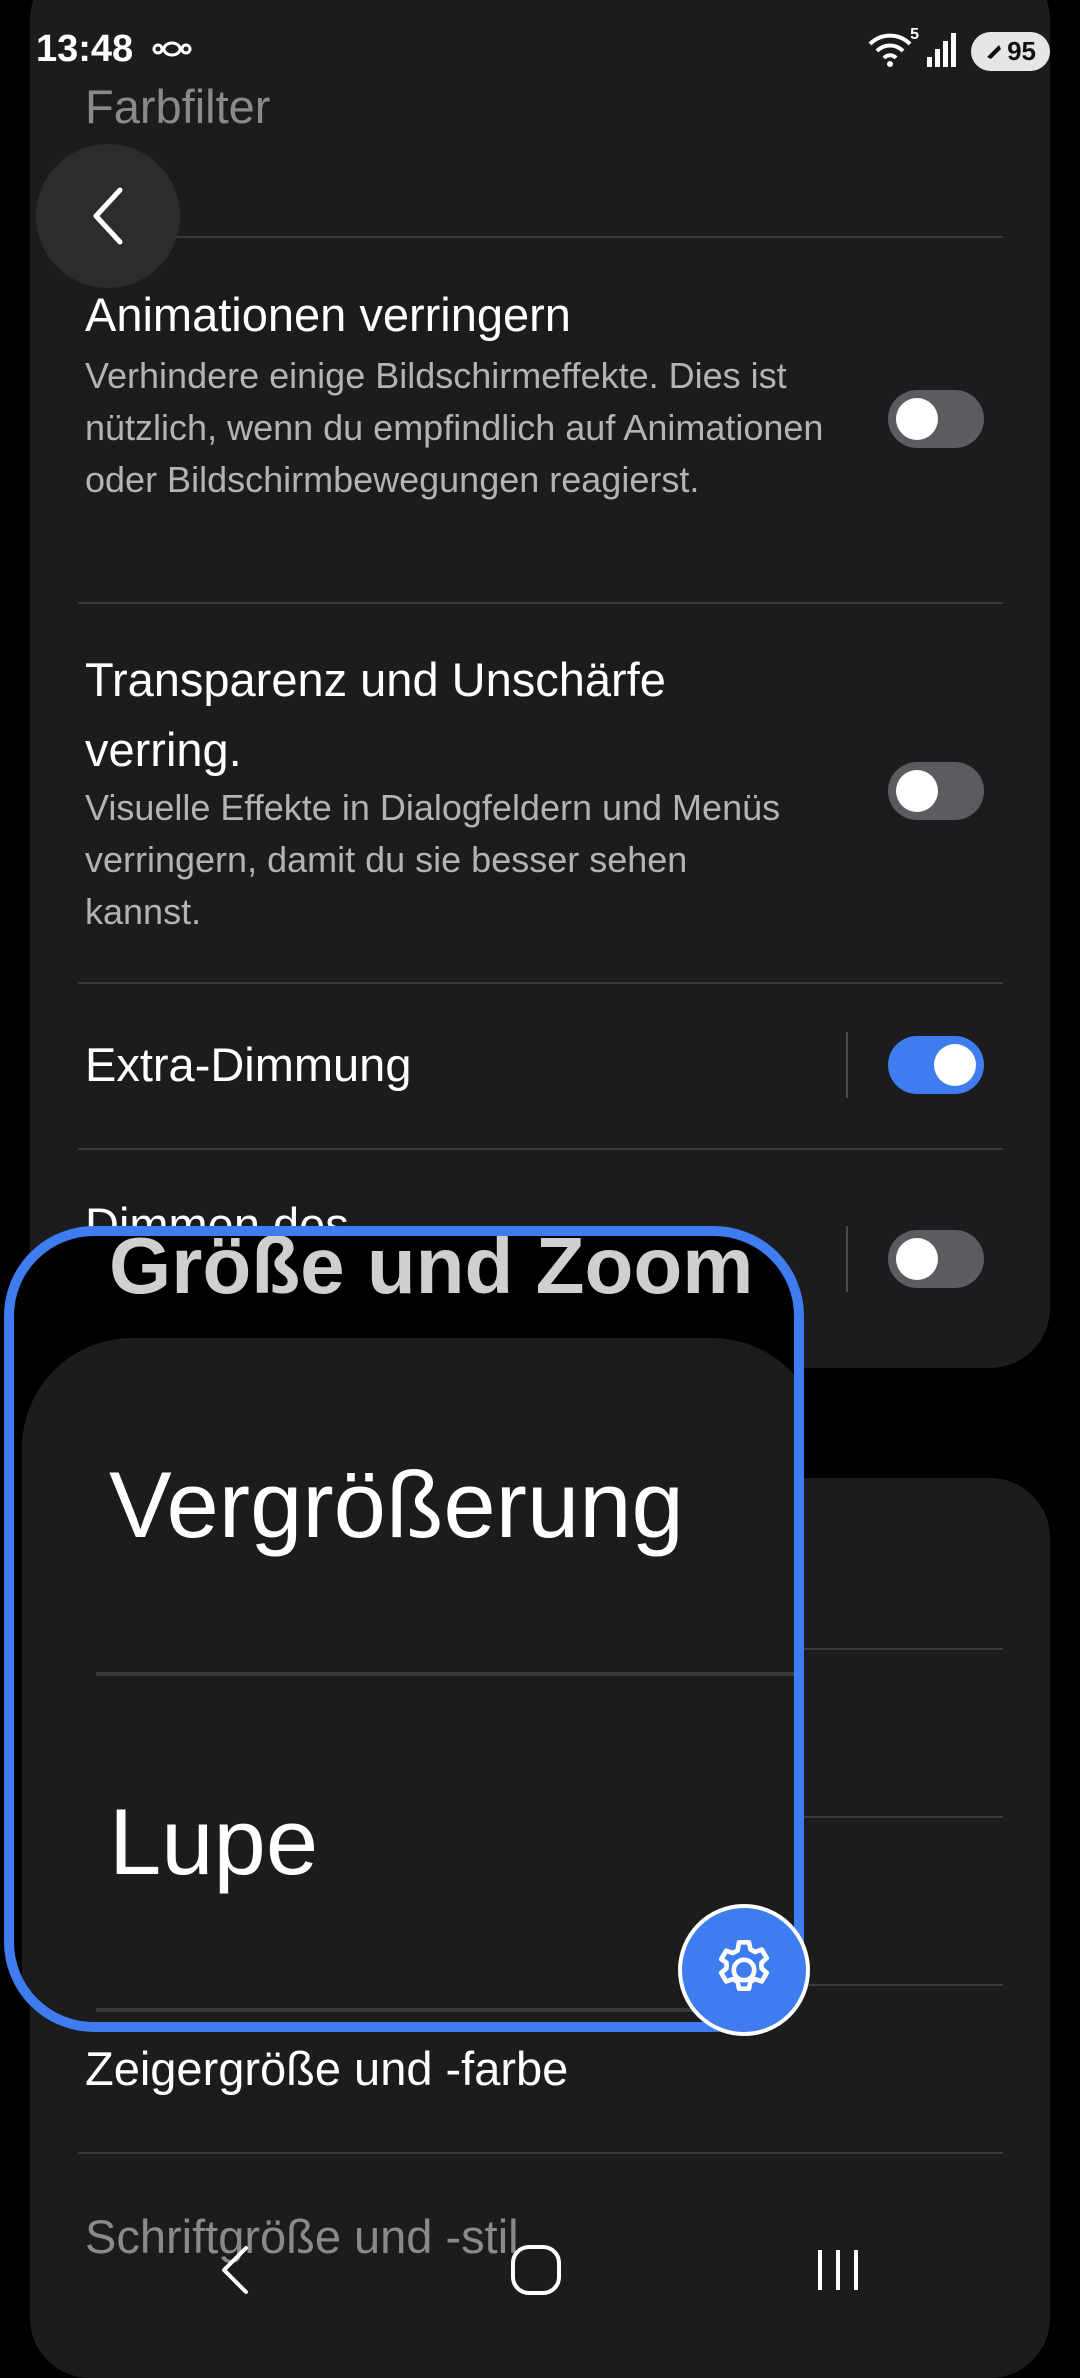 The width and height of the screenshot is (1080, 2378). Describe the element at coordinates (994, 51) in the screenshot. I see `battery-saver-icon` at that location.